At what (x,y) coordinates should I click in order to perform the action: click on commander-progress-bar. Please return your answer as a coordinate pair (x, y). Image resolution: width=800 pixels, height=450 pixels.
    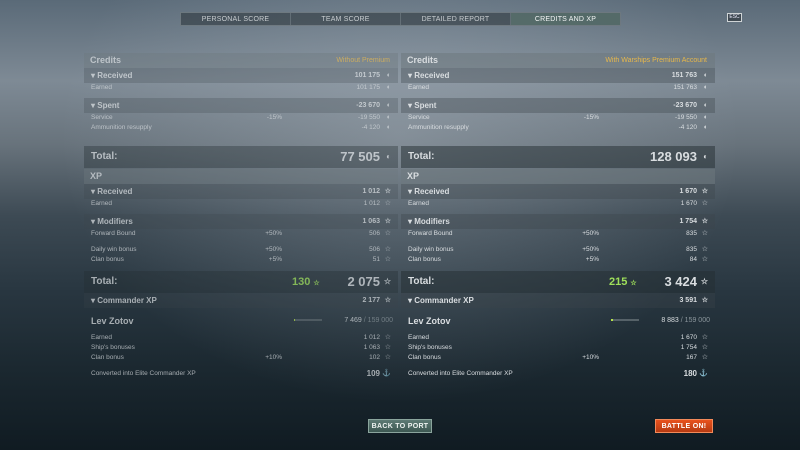
    Looking at the image, I should click on (308, 320).